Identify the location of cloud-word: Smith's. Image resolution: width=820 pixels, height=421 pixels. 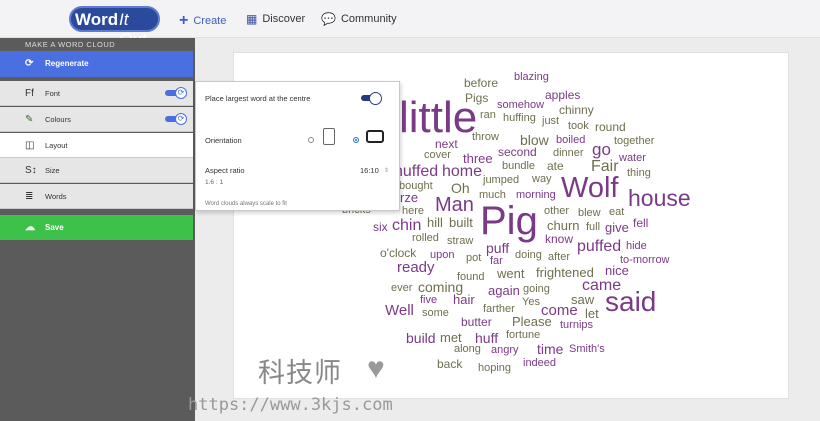
(587, 349).